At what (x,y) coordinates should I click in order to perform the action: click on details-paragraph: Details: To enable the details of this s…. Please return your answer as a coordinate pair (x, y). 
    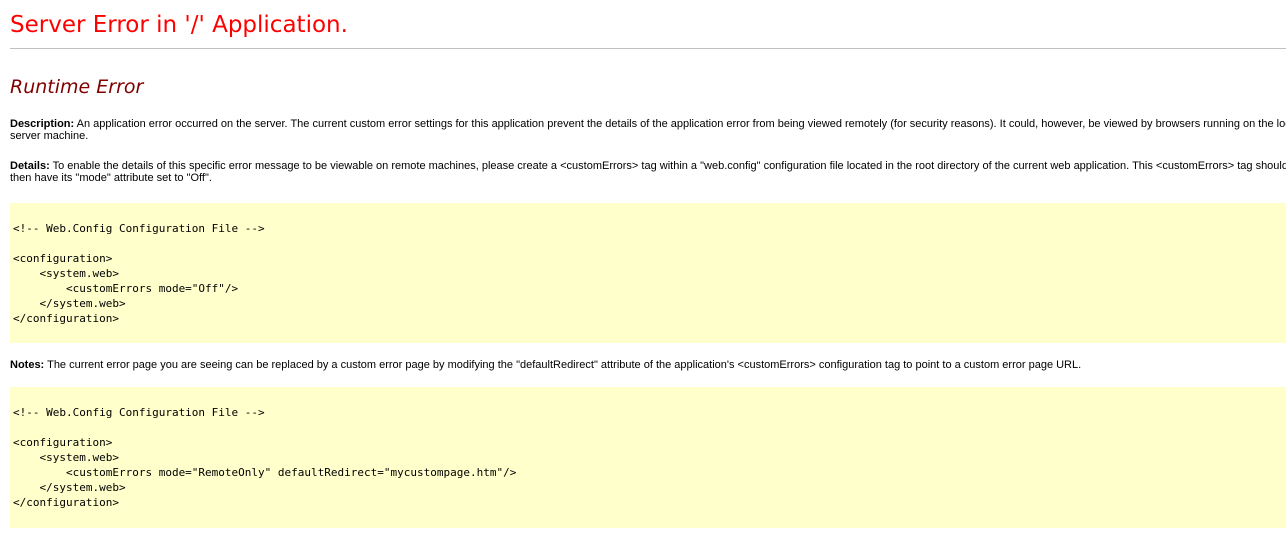
    Looking at the image, I should click on (648, 172).